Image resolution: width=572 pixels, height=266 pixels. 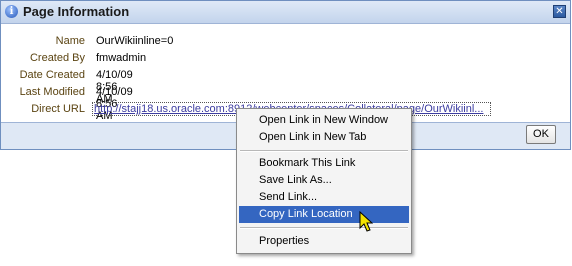 What do you see at coordinates (11, 11) in the screenshot?
I see `info-icon: i` at bounding box center [11, 11].